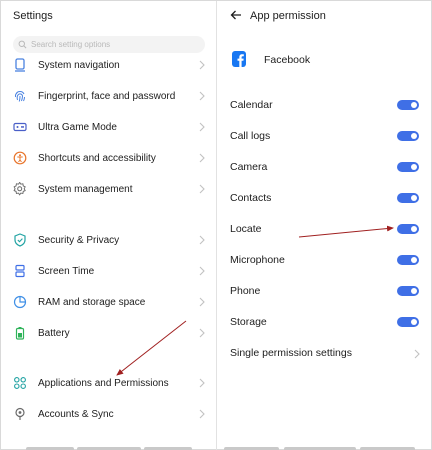 This screenshot has height=450, width=432. I want to click on navigation-icon, so click(20, 65).